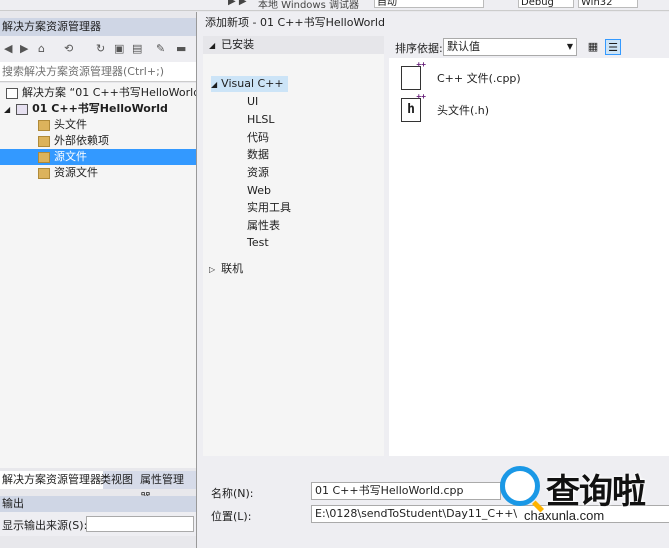  What do you see at coordinates (137, 48) in the screenshot?
I see `show-files-icon: ▤` at bounding box center [137, 48].